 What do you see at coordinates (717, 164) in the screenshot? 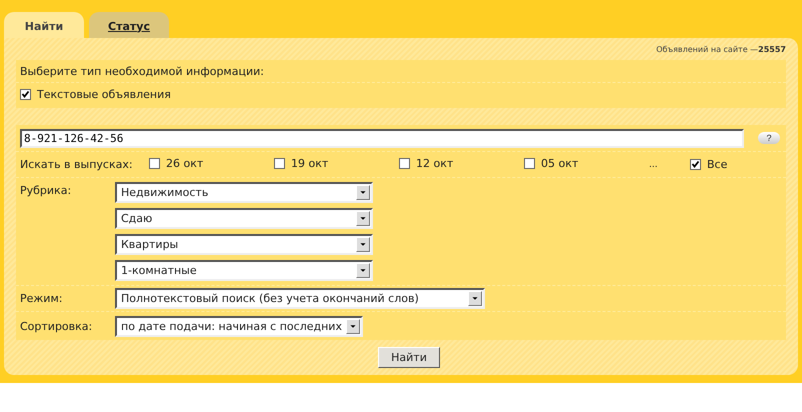
I see `checkbox-label: Все` at bounding box center [717, 164].